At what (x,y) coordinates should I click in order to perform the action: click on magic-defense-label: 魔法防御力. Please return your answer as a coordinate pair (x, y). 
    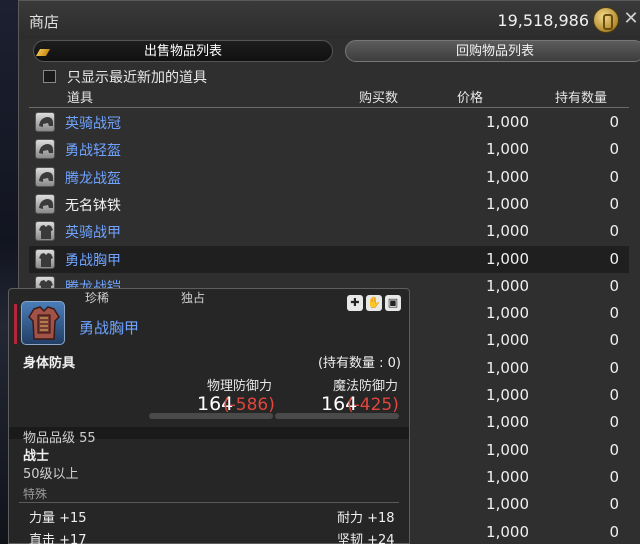
    Looking at the image, I should click on (366, 386).